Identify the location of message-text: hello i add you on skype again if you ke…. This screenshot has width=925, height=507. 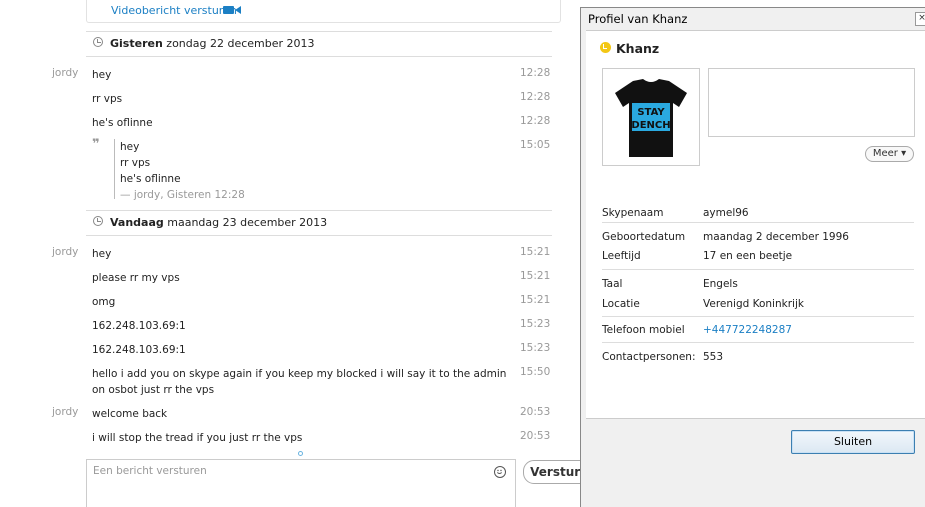
(299, 382).